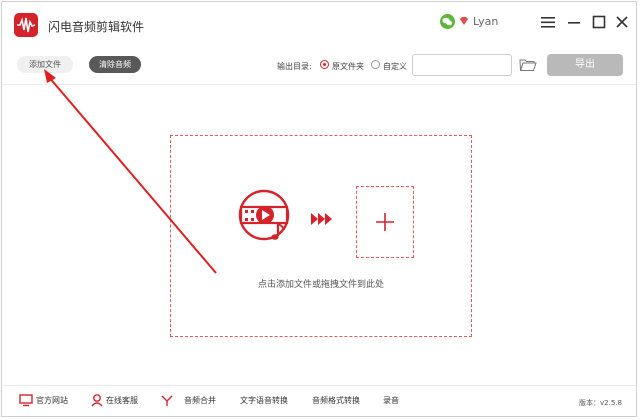  I want to click on drop-hint-text: 点击添加文件或拖拽文件到此处, so click(321, 283).